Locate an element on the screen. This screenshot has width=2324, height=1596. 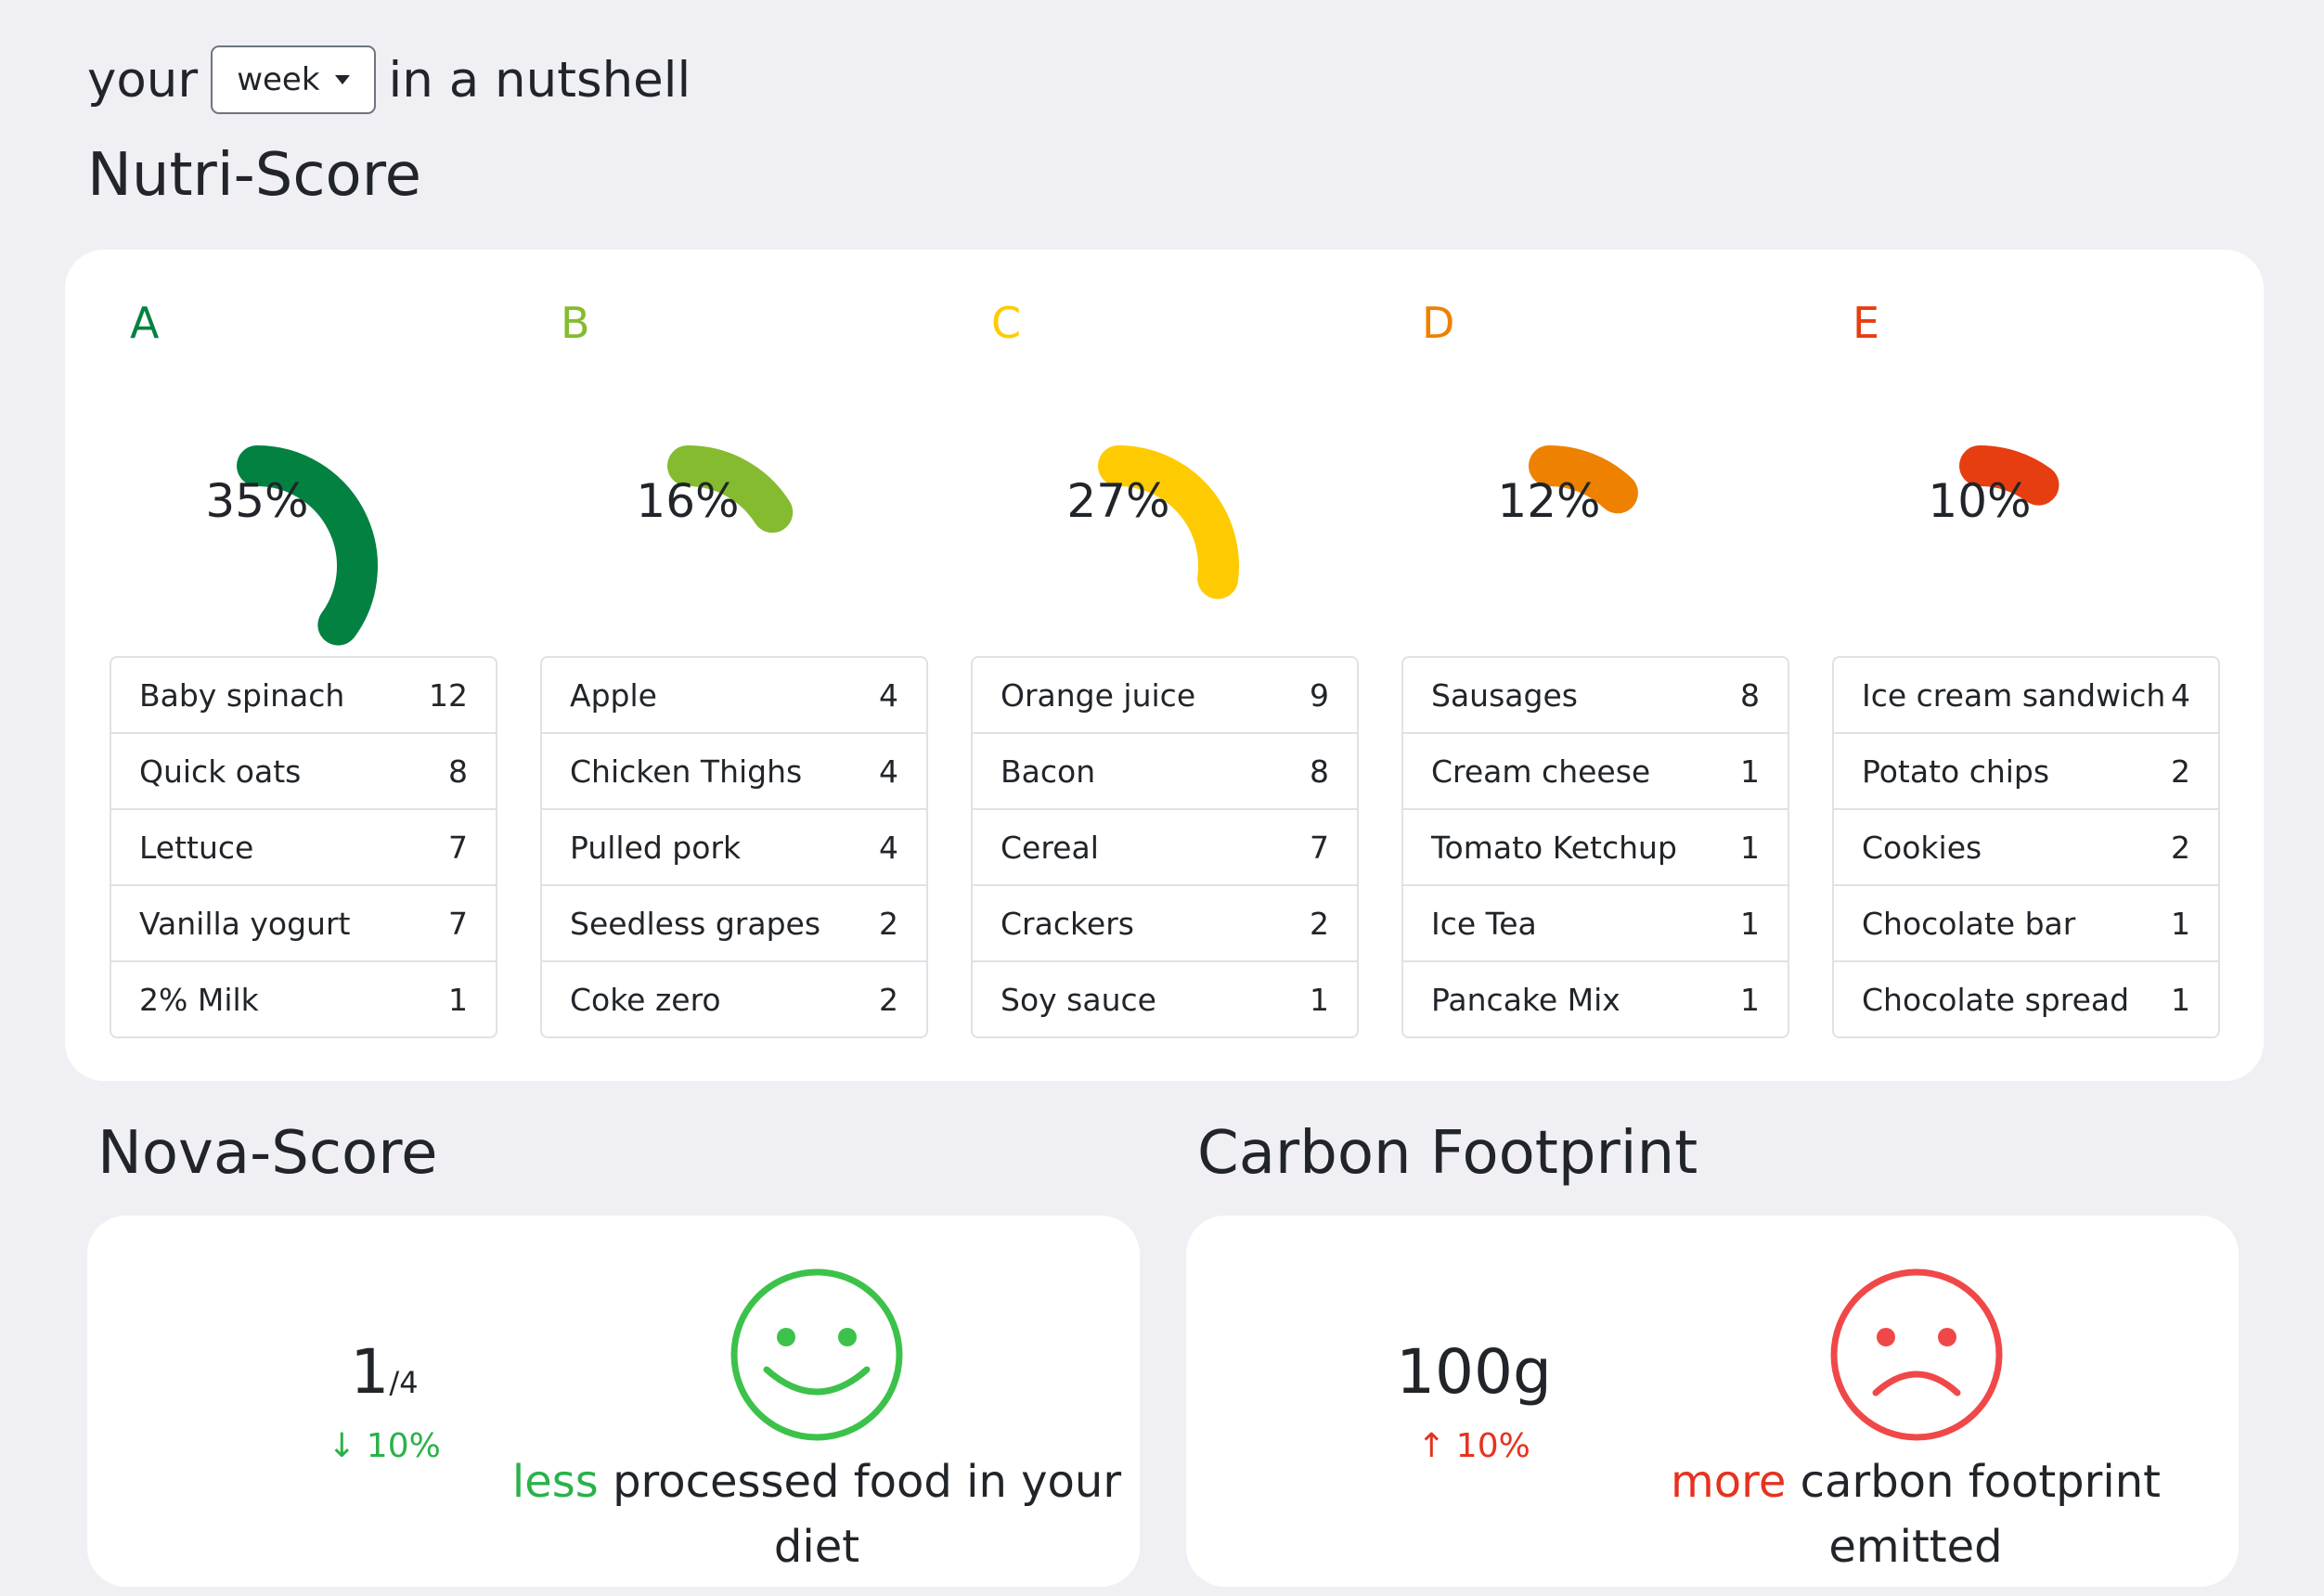
food-row: Pancake Mix 1 is located at coordinates (1595, 998).